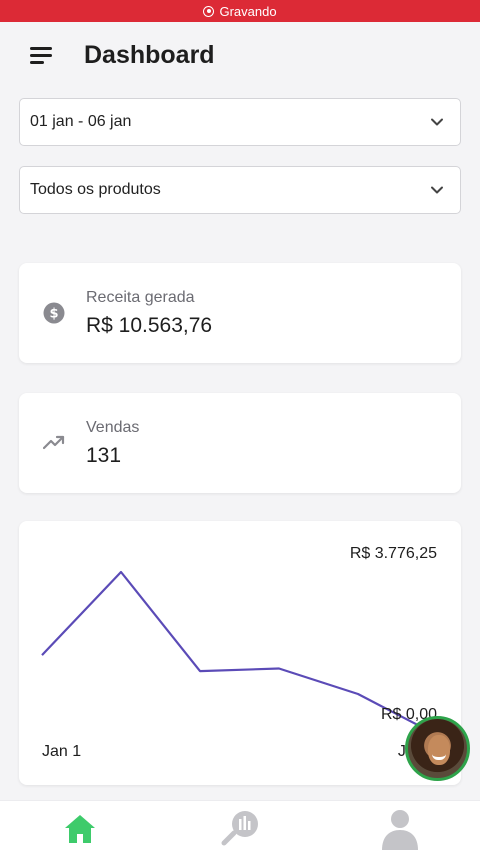 The image size is (480, 854). I want to click on nav-analytics, so click(240, 829).